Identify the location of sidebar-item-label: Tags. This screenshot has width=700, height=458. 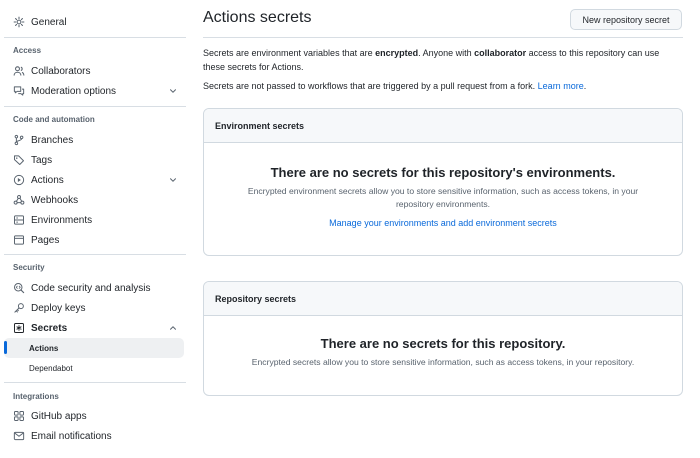
(42, 160).